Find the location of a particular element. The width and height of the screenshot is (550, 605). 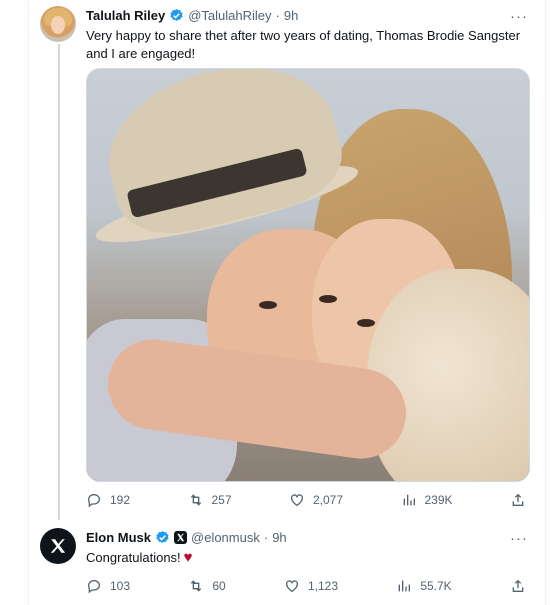

avatar-talulah-riley is located at coordinates (58, 24).